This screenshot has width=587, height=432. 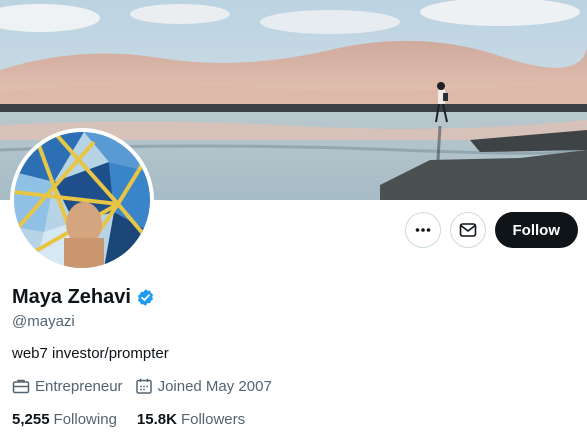 I want to click on display-name-row: Maya Zehavi, so click(x=83, y=297).